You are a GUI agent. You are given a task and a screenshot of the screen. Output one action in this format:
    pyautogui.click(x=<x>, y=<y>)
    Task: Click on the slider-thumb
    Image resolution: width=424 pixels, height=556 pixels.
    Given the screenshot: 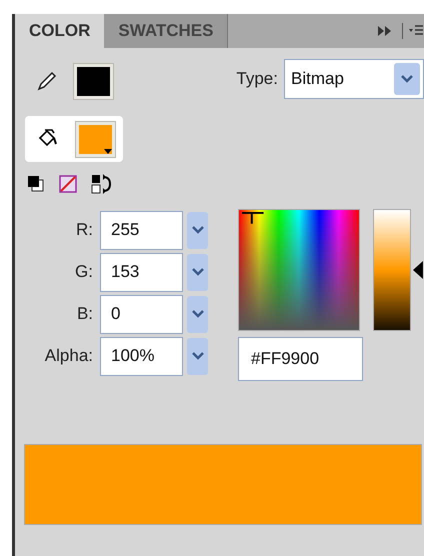 What is the action you would take?
    pyautogui.click(x=418, y=270)
    